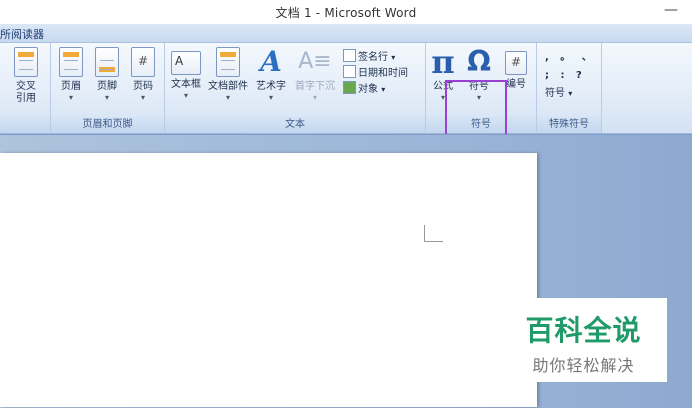 This screenshot has height=408, width=692. I want to click on minimize-button: —, so click(671, 10).